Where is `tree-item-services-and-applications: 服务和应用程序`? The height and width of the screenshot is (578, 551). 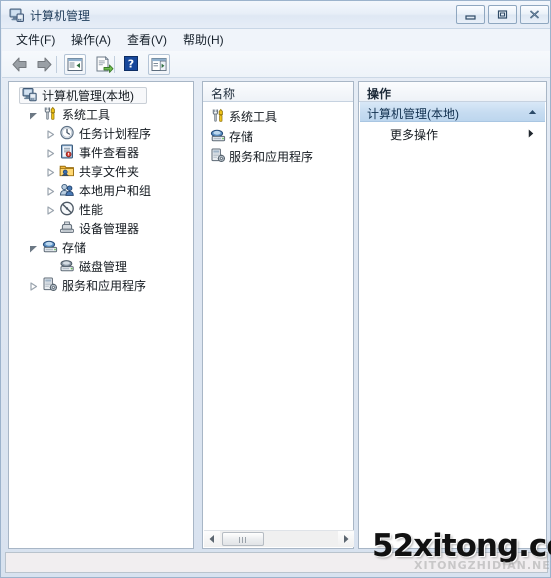
tree-item-services-and-applications: 服务和应用程序 is located at coordinates (101, 284).